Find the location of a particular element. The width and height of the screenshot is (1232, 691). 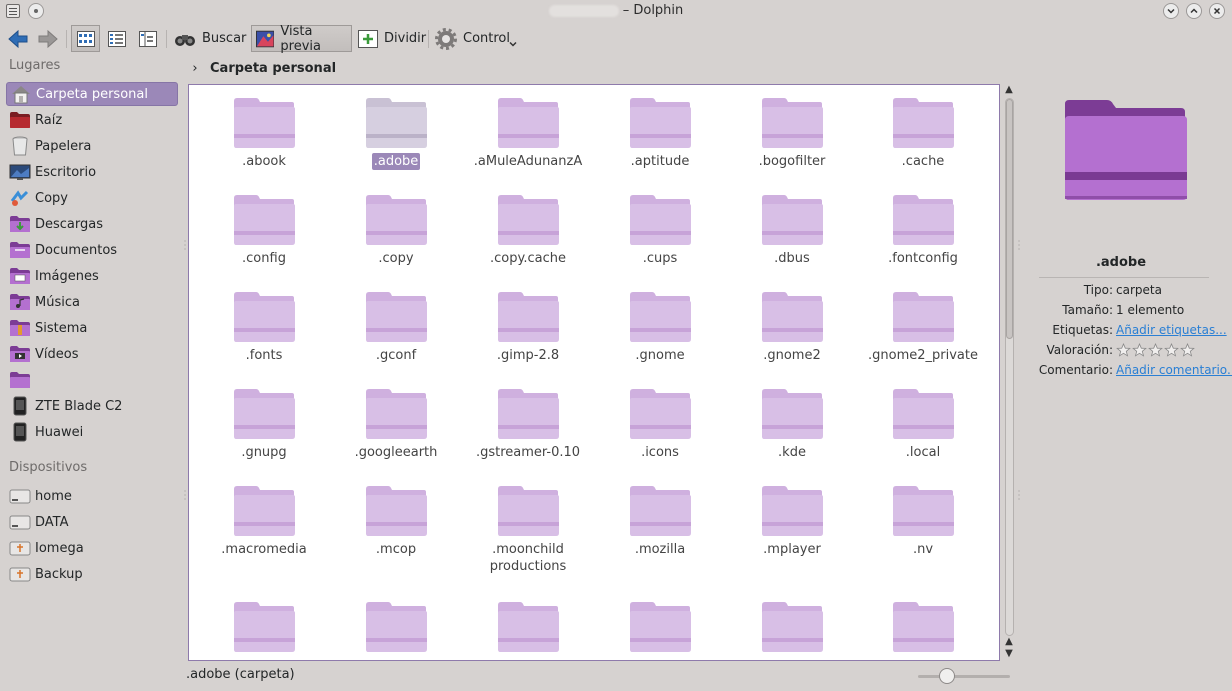

sidebar-item-label: home is located at coordinates (53, 496).